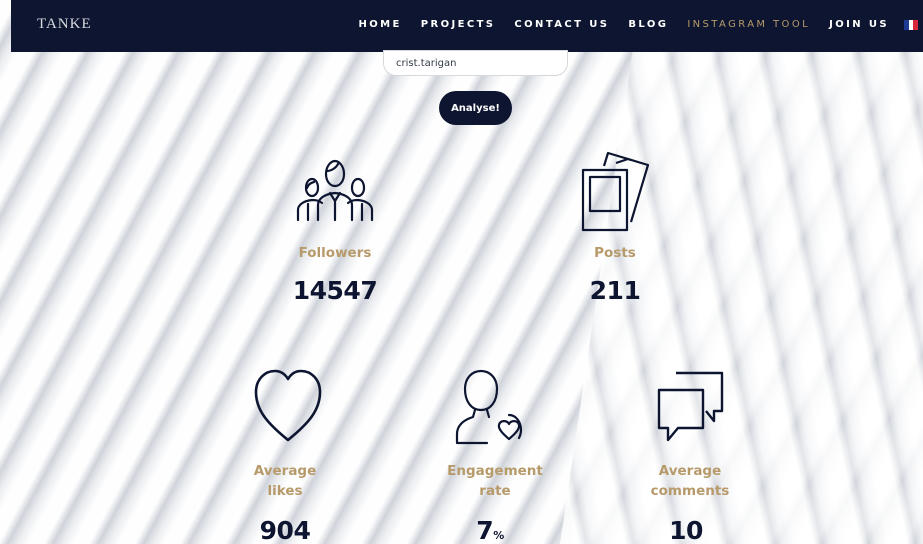  Describe the element at coordinates (285, 530) in the screenshot. I see `likes-value: 904` at that location.